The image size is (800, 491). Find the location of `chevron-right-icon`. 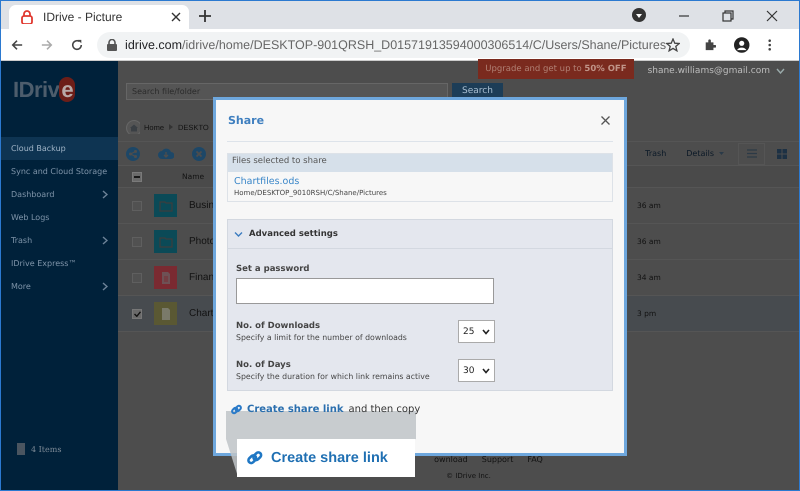

chevron-right-icon is located at coordinates (171, 127).